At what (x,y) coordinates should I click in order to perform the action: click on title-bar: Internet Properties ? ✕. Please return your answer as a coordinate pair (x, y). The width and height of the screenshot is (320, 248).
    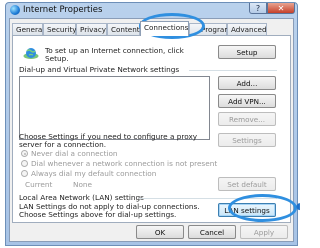
    Looking at the image, I should click on (151, 10).